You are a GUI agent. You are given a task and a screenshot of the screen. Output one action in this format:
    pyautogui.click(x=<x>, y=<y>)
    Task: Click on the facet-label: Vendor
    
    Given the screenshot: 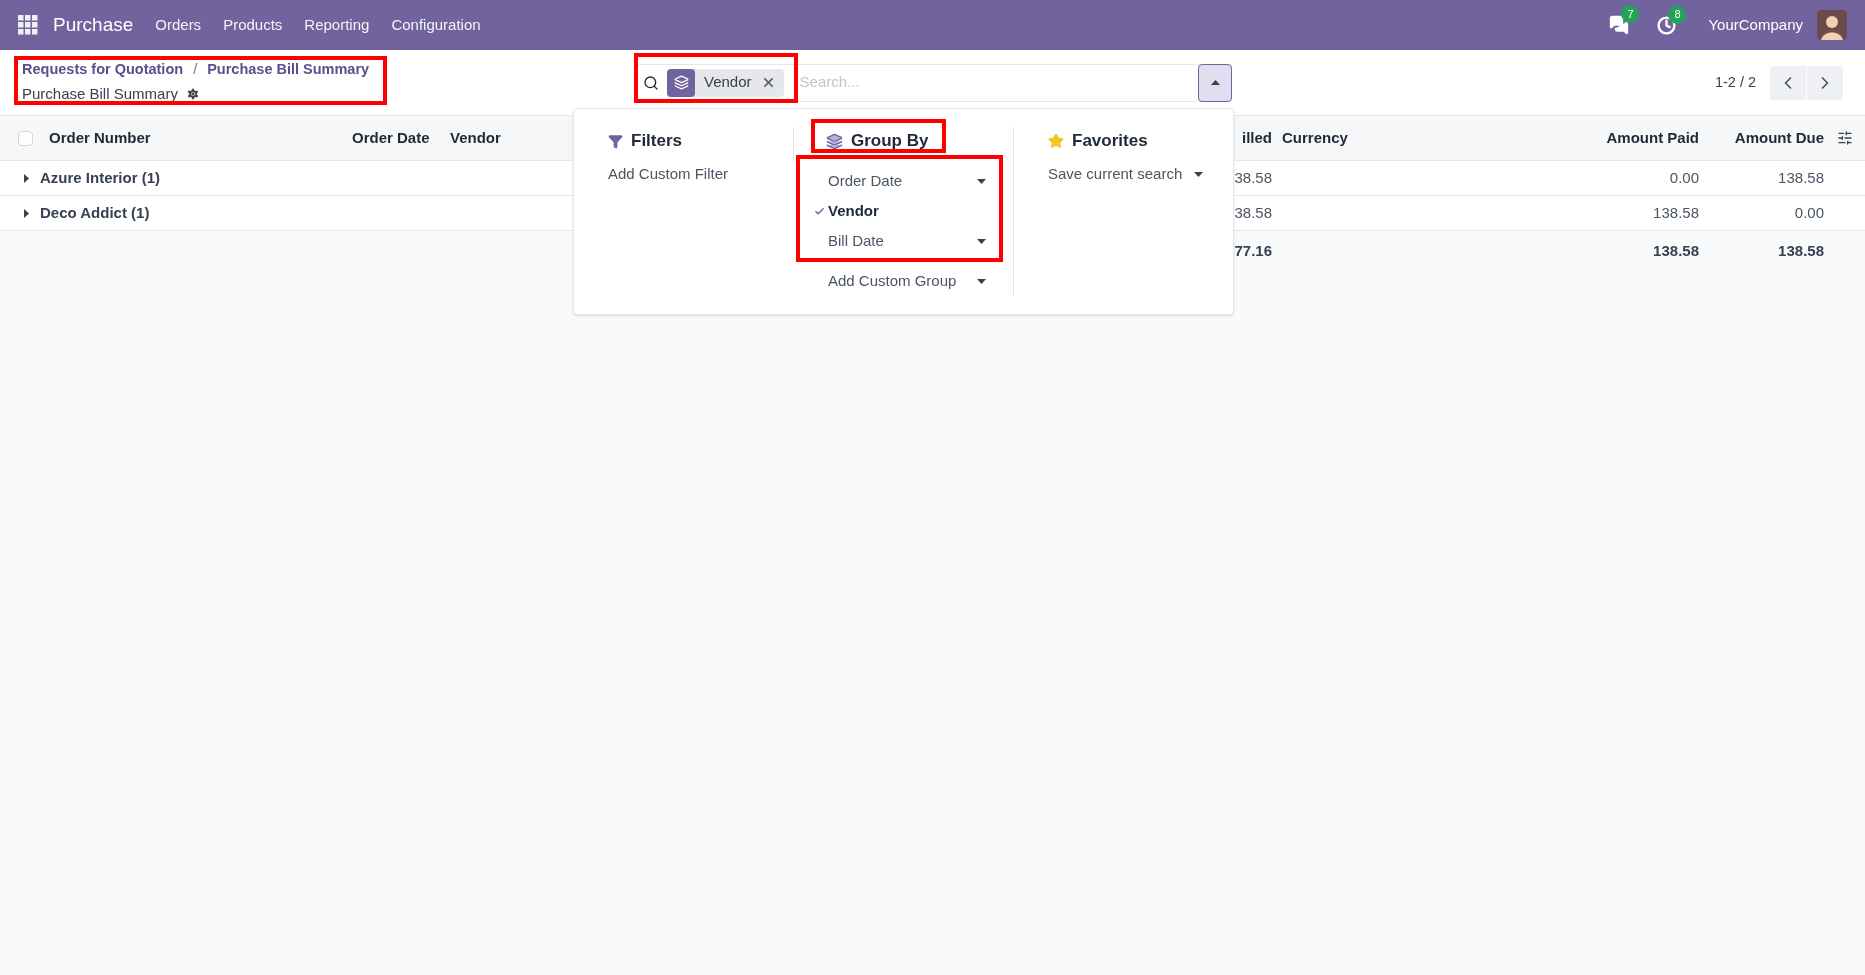 What is the action you would take?
    pyautogui.click(x=728, y=82)
    